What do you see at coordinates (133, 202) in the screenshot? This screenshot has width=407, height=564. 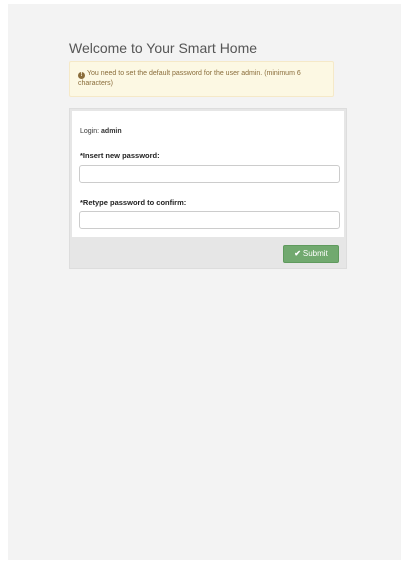 I see `confirm-password-label: *Retype password to confirm:` at bounding box center [133, 202].